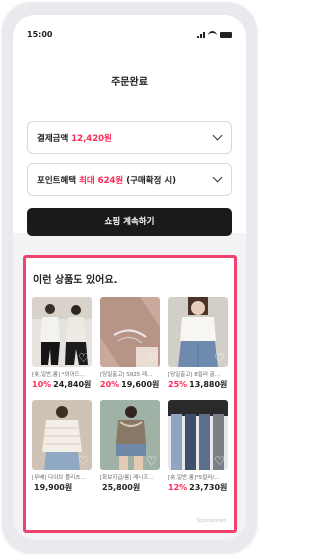 Image resolution: width=320 pixels, height=555 pixels. What do you see at coordinates (129, 137) in the screenshot?
I see `payment-amount-row: 결제금액 12,420원` at bounding box center [129, 137].